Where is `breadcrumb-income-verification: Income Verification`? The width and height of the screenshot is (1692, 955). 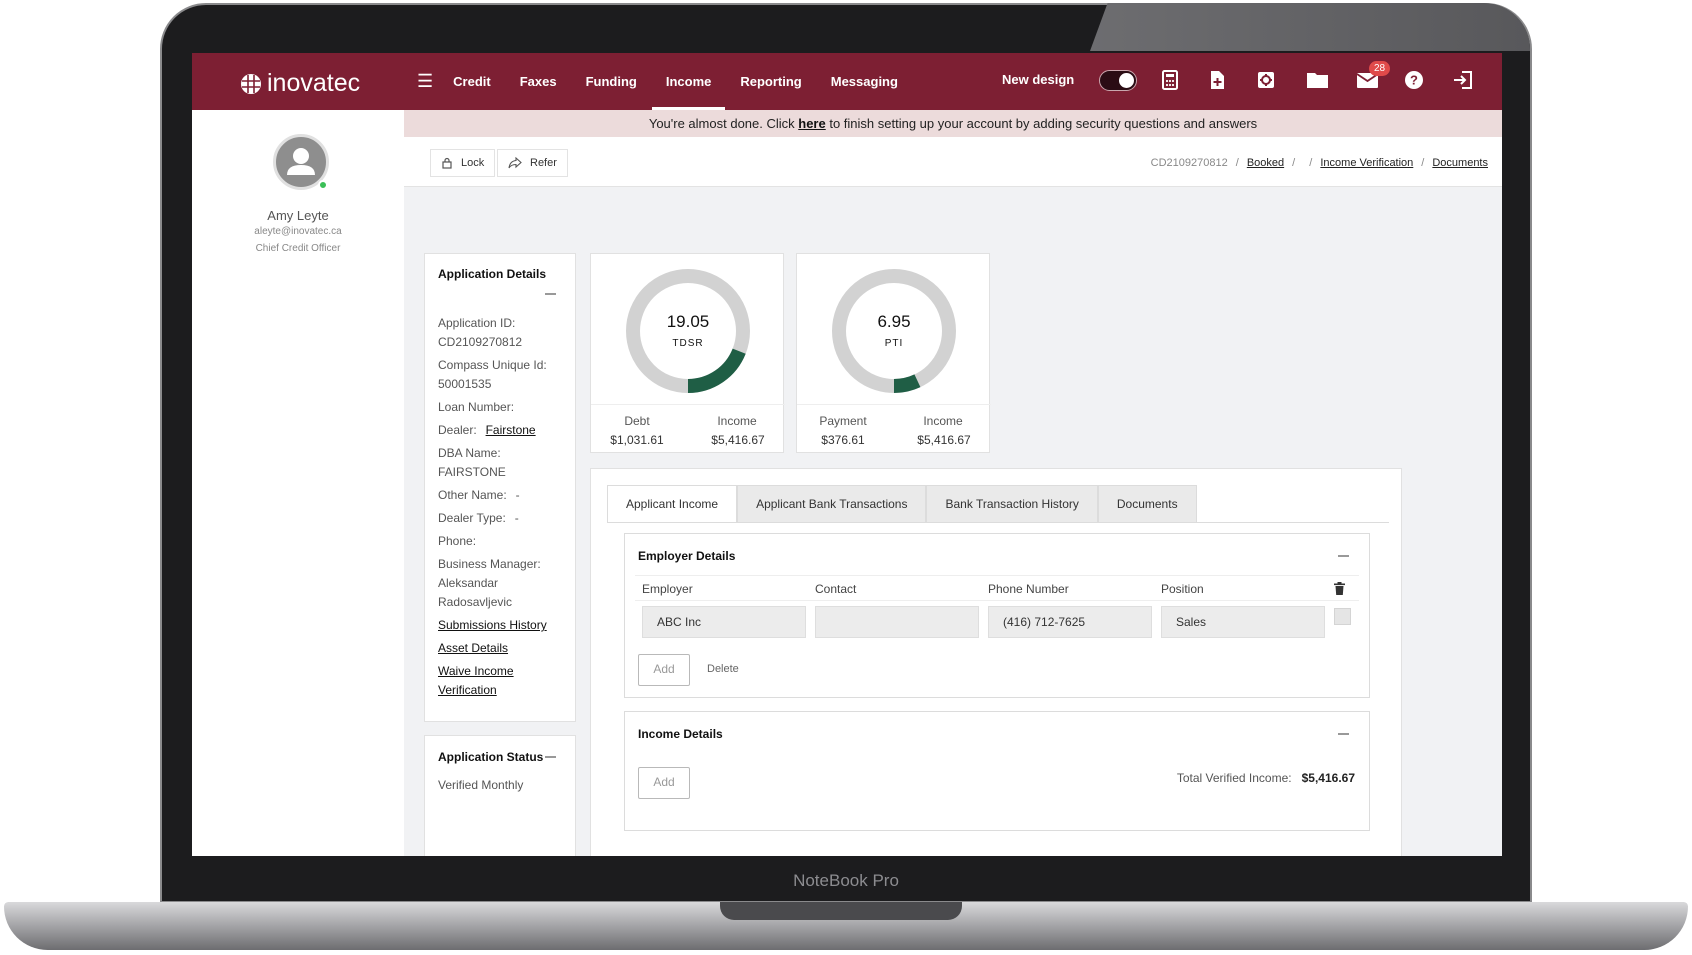 breadcrumb-income-verification: Income Verification is located at coordinates (1366, 163).